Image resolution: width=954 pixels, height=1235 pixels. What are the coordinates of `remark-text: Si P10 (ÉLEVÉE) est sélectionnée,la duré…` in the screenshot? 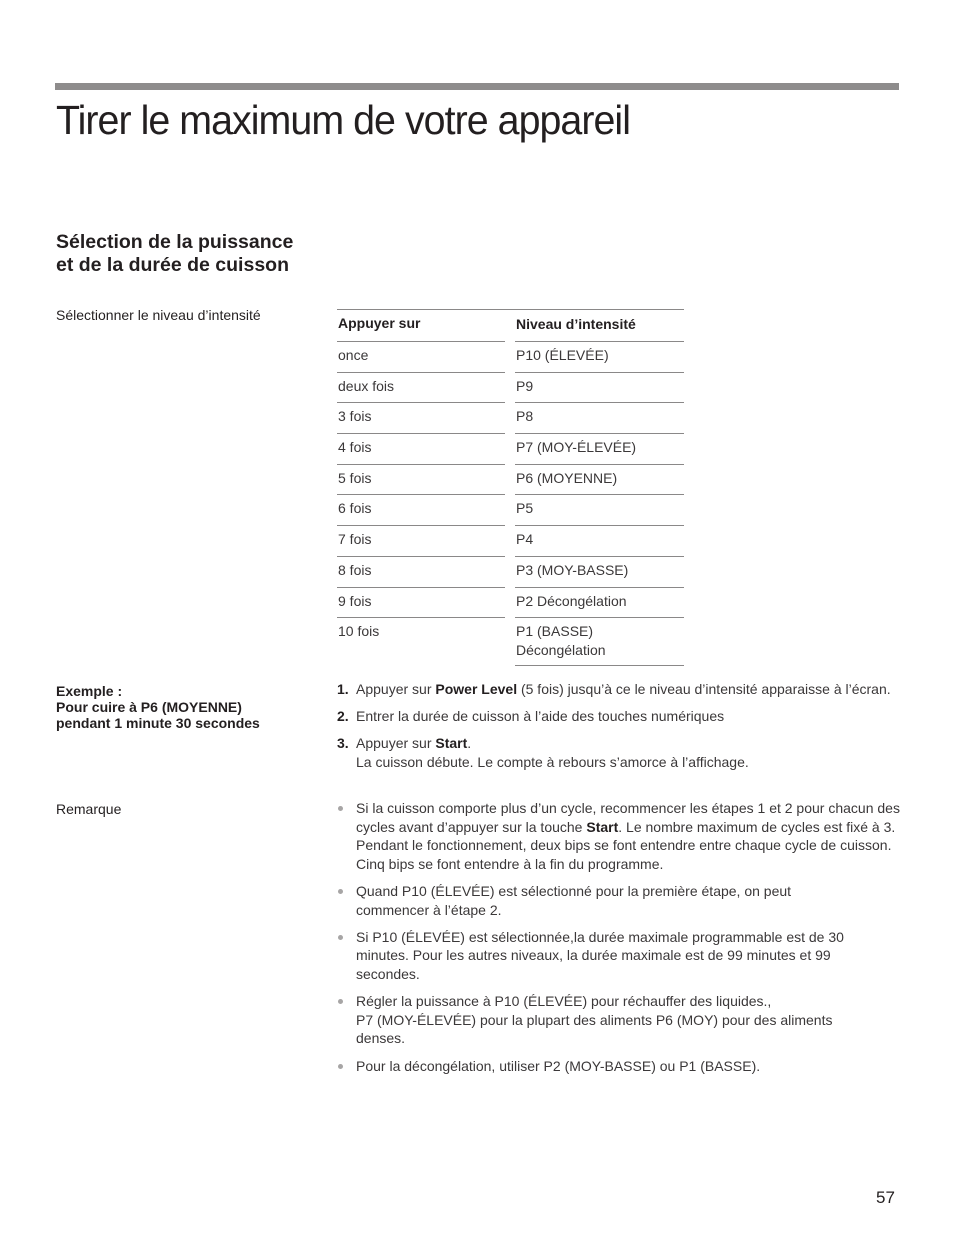 It's located at (600, 955).